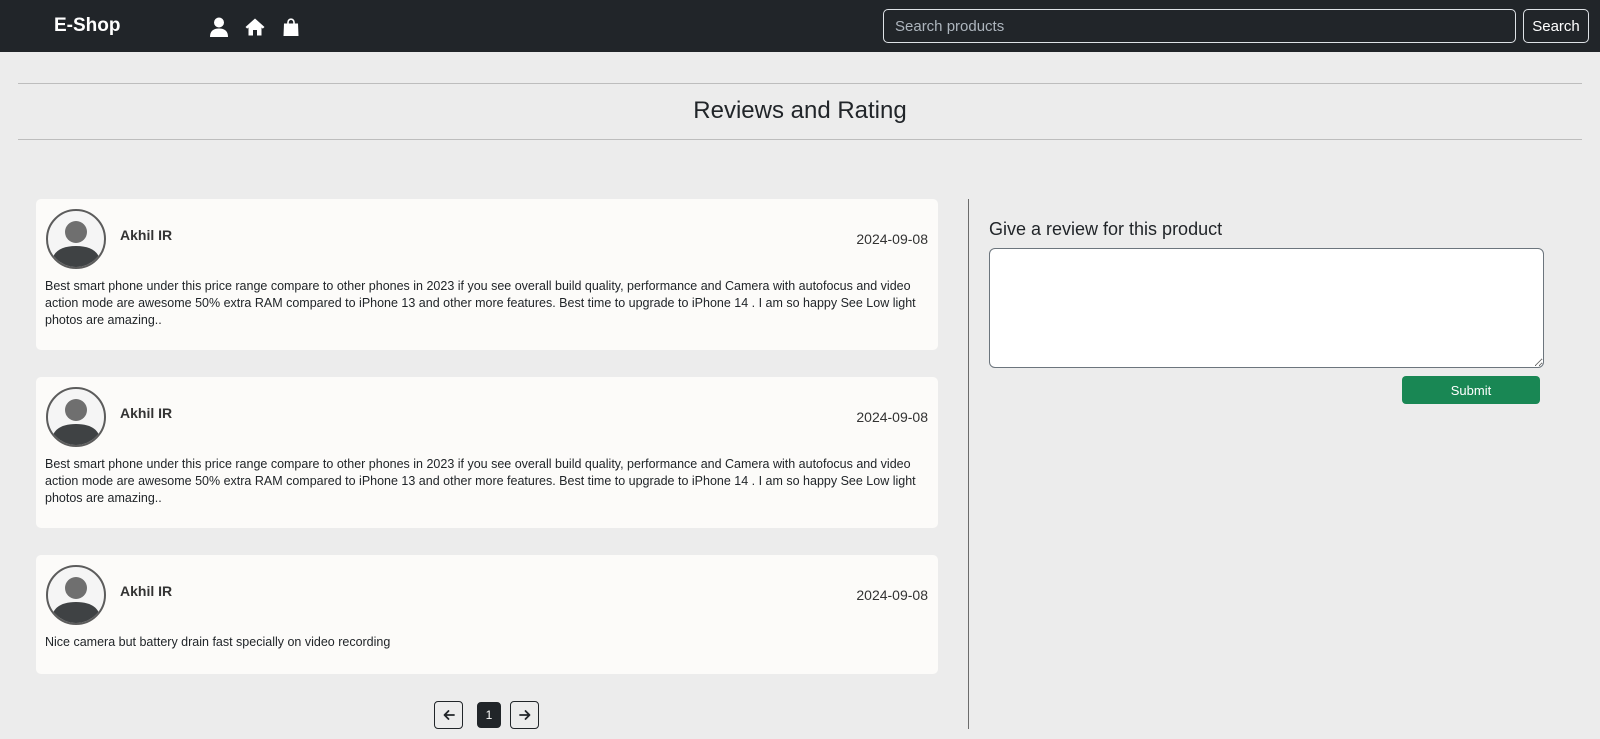 This screenshot has width=1600, height=739. I want to click on brand-logo: E-Shop, so click(87, 26).